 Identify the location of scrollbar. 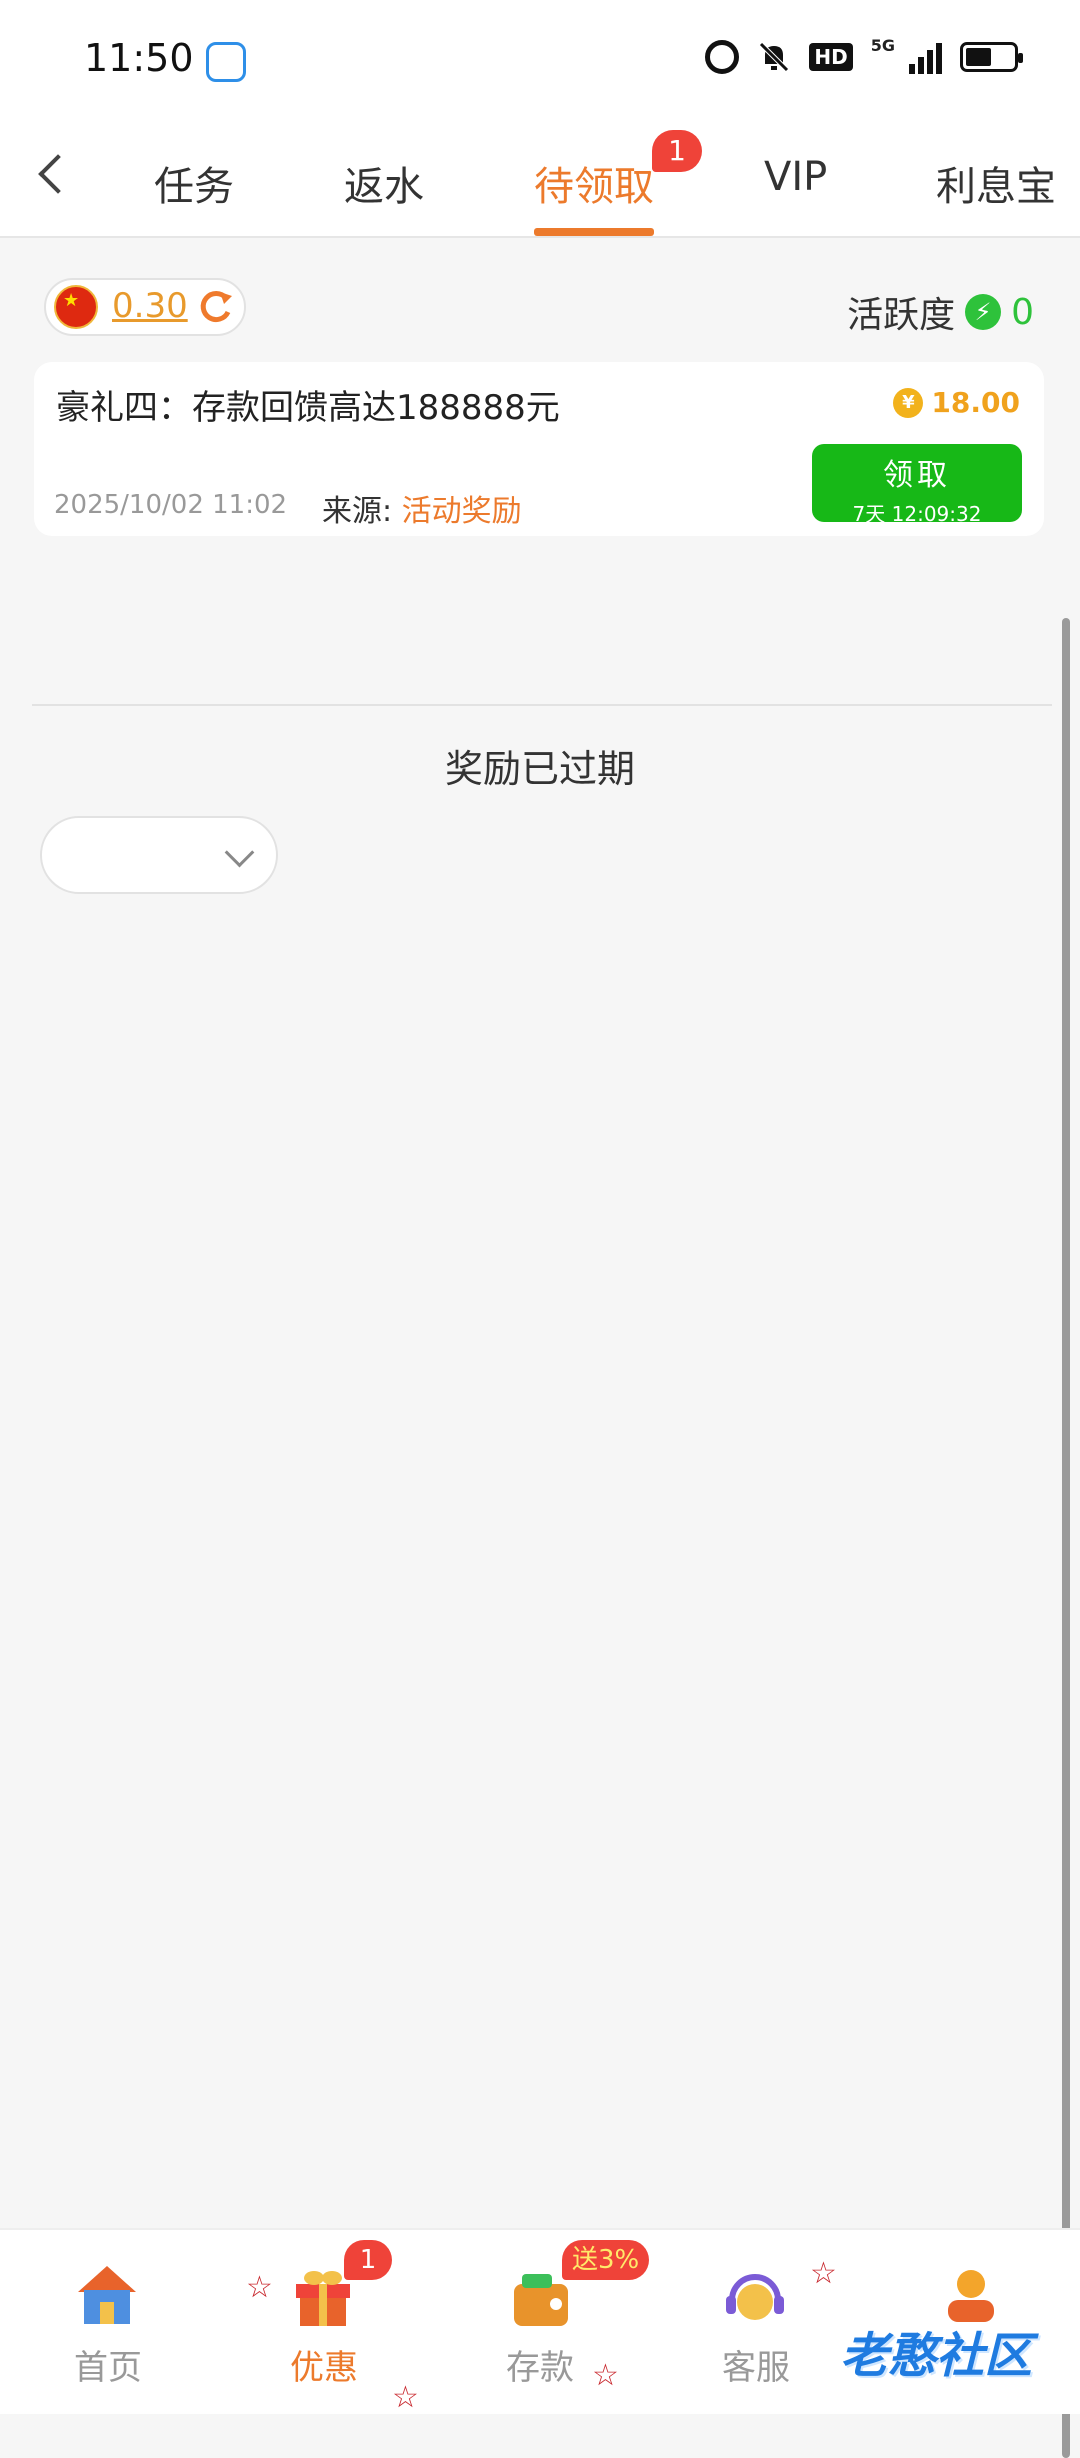
(1066, 1538).